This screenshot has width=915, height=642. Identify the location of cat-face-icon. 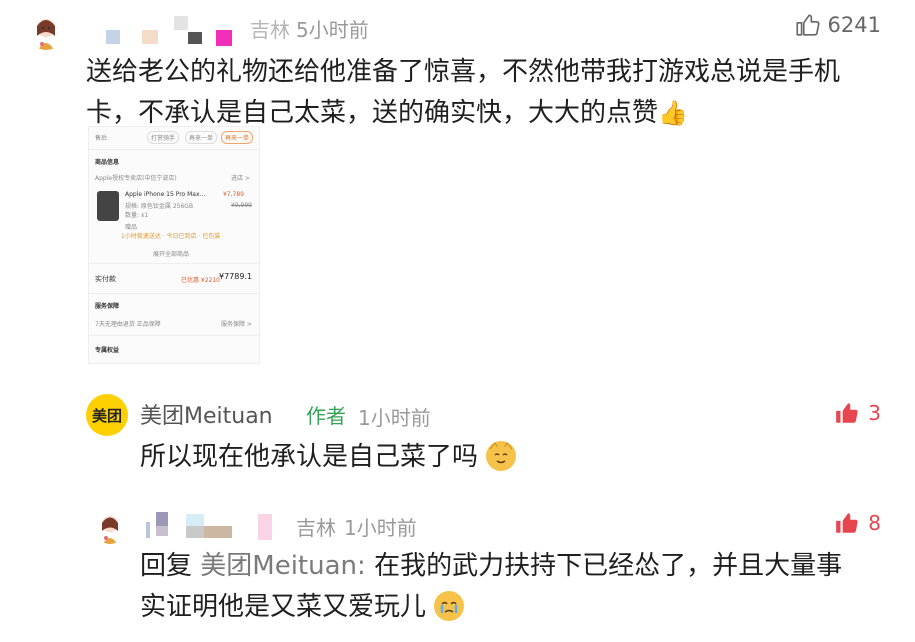
(501, 455).